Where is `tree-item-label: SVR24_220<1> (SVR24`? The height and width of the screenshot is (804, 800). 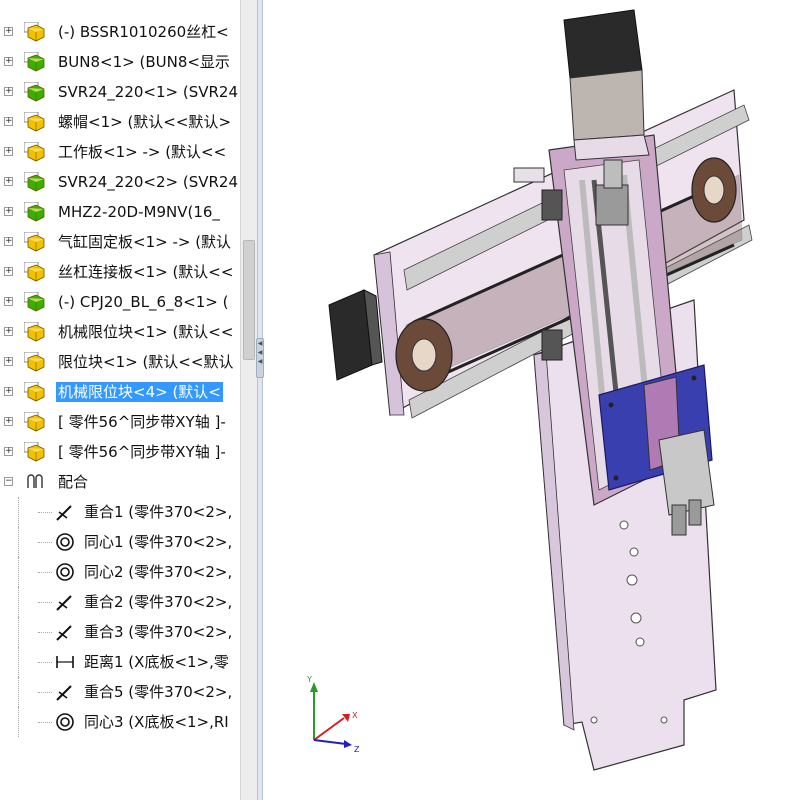 tree-item-label: SVR24_220<1> (SVR24 is located at coordinates (148, 92).